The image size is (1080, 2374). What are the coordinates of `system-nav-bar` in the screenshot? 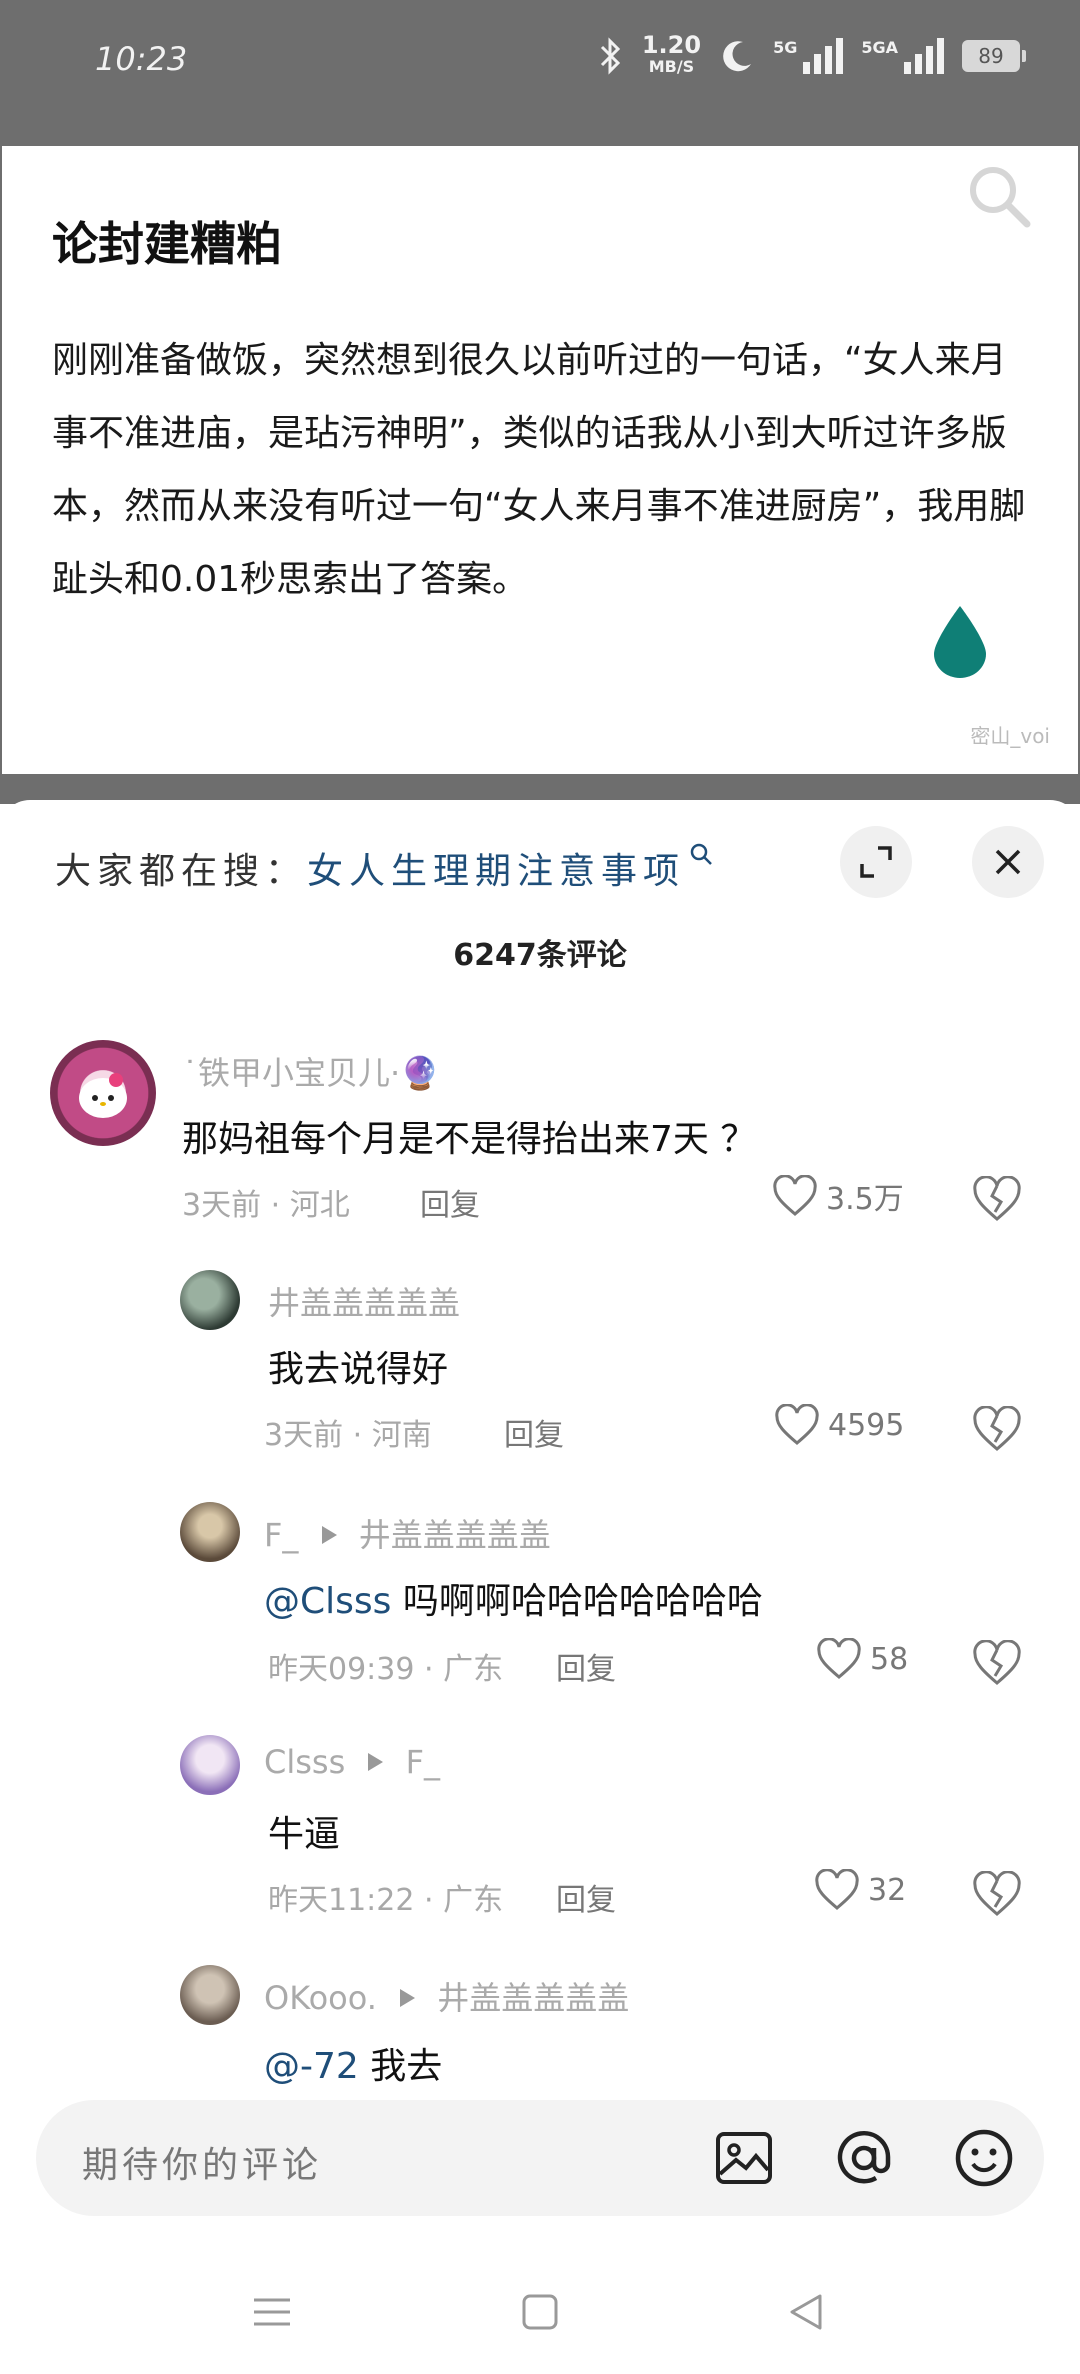 It's located at (540, 2317).